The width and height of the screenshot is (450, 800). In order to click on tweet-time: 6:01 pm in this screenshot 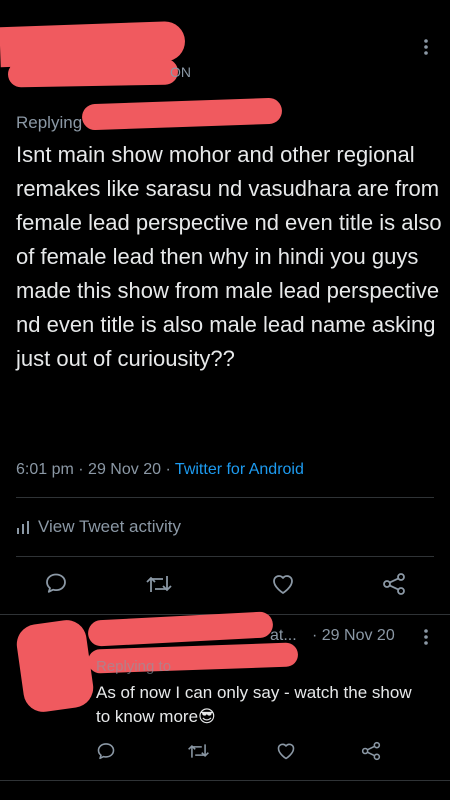, I will do `click(45, 469)`.